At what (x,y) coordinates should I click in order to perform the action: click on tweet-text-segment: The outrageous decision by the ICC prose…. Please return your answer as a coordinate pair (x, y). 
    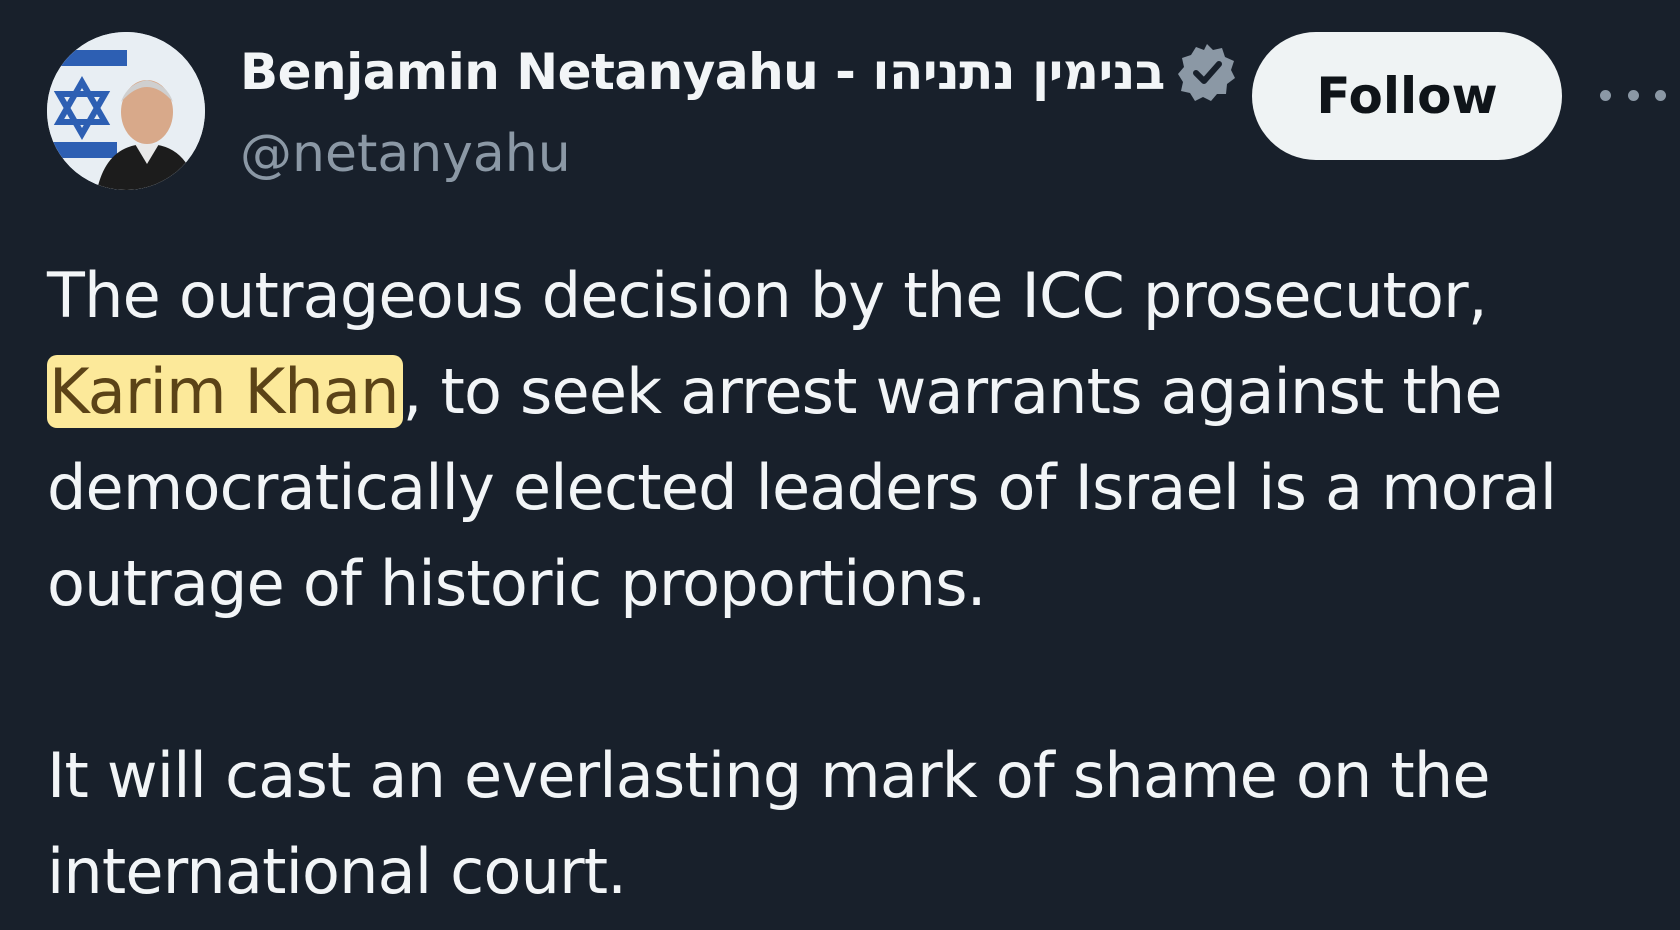
    Looking at the image, I should click on (767, 295).